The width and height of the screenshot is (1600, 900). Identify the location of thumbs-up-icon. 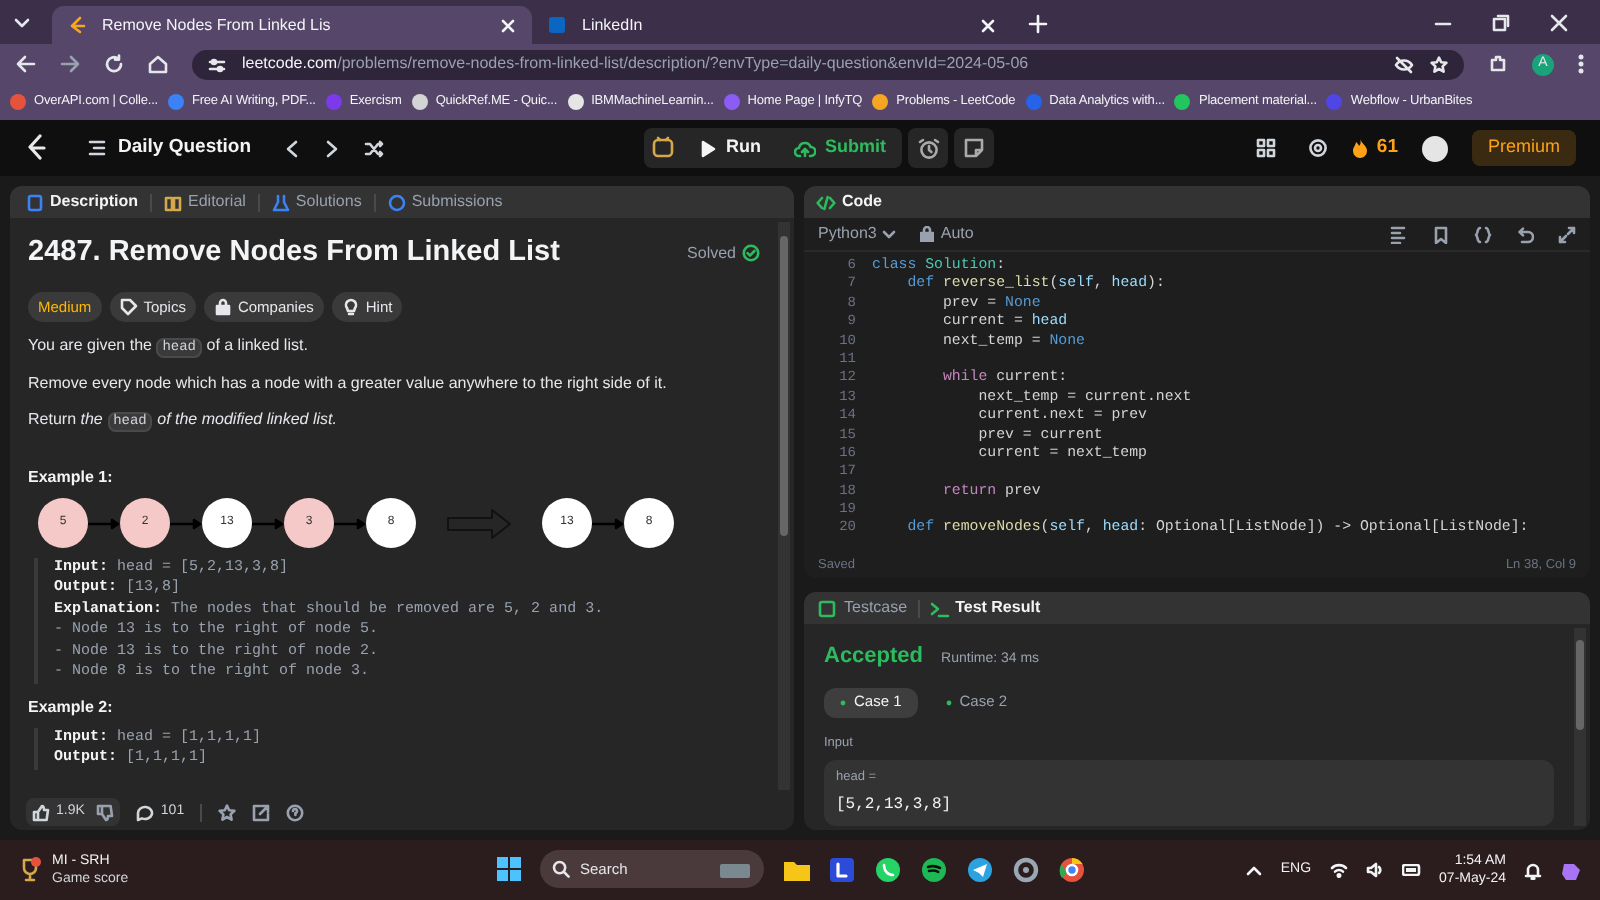
(41, 812).